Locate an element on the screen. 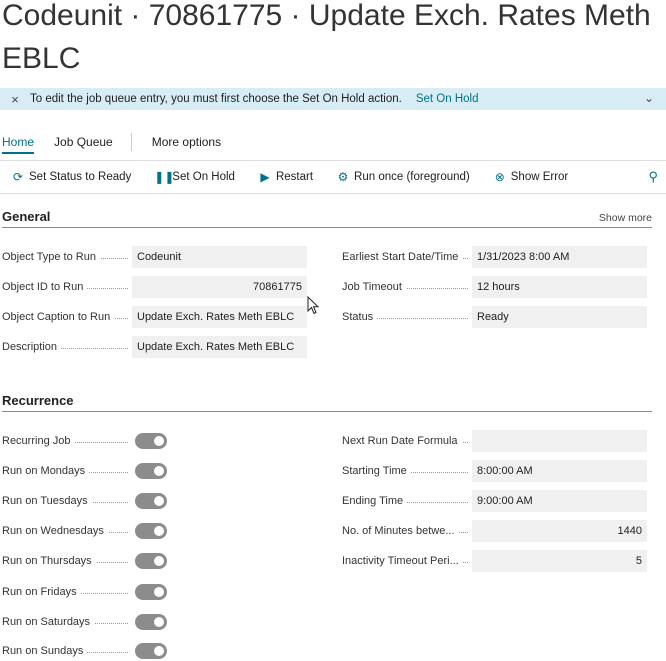 The image size is (666, 661). status-input: Ready is located at coordinates (559, 317).